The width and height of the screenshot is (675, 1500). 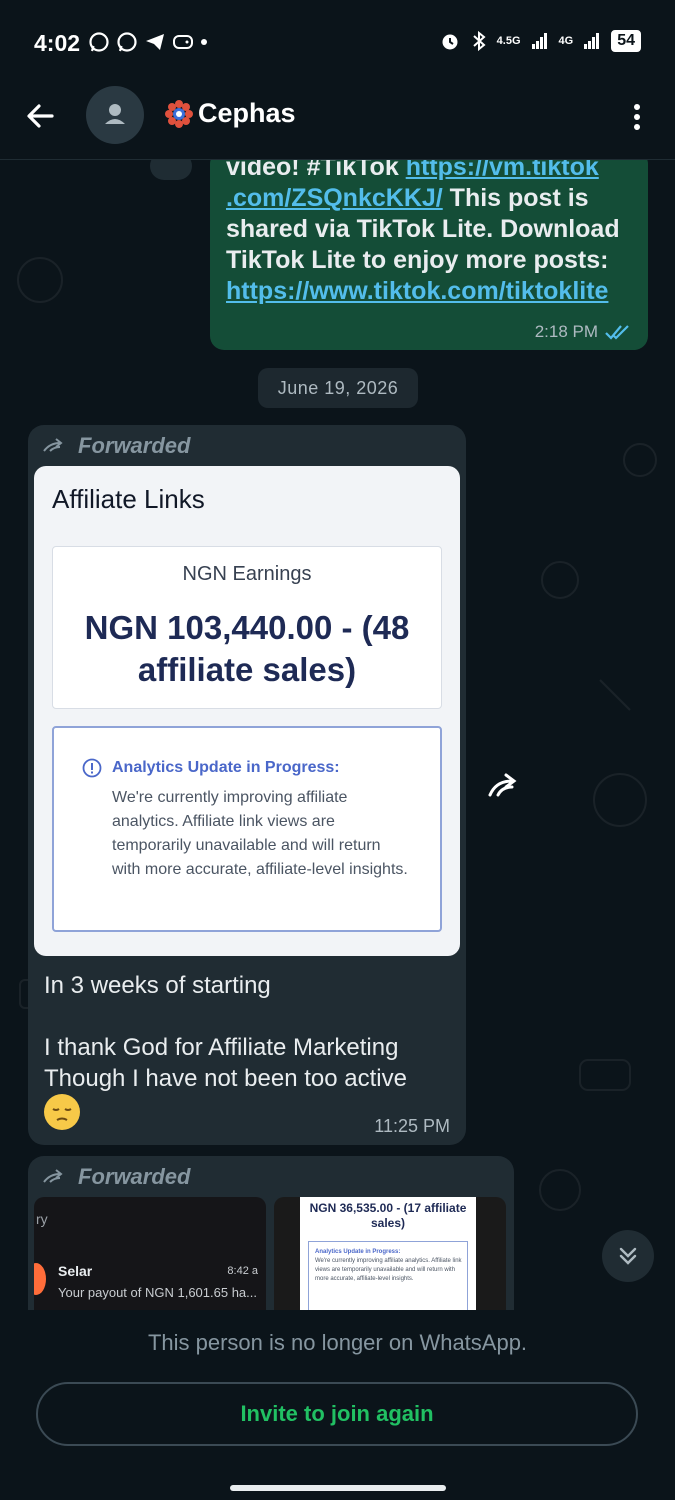 I want to click on network-type-2: 4G, so click(x=566, y=41).